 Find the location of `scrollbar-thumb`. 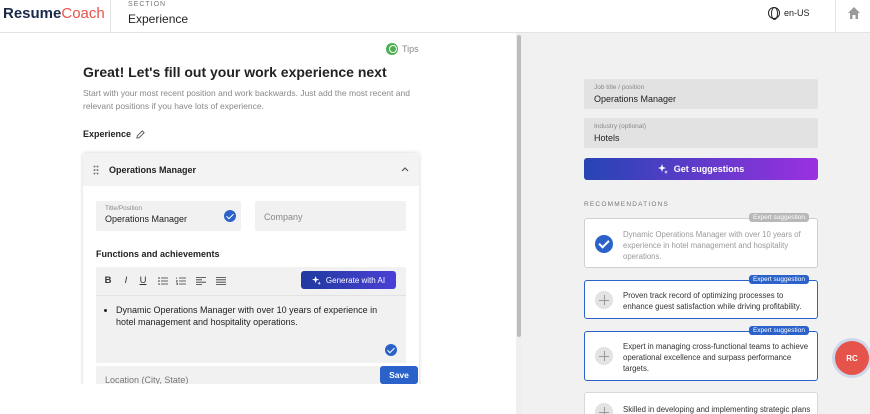

scrollbar-thumb is located at coordinates (519, 186).